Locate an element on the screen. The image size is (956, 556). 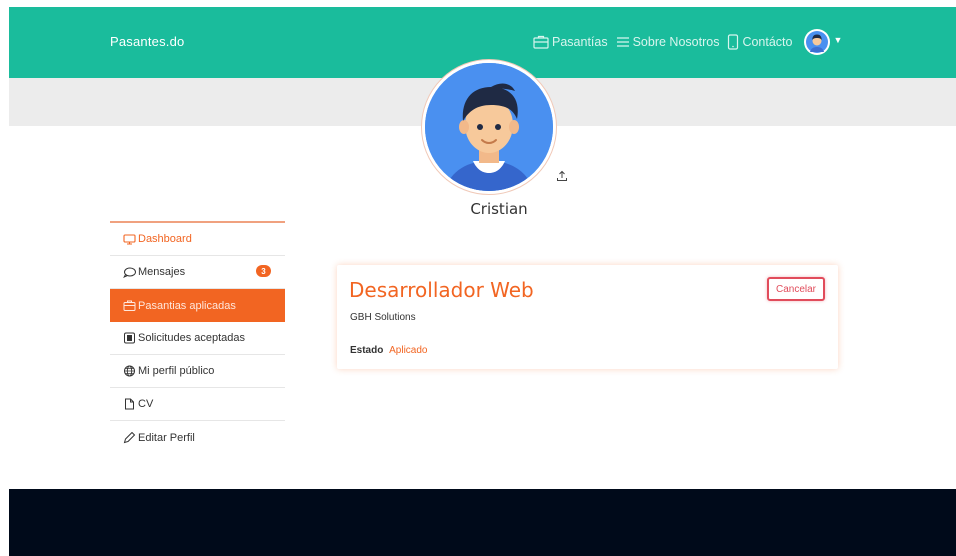
menu-lines-icon is located at coordinates (622, 42).